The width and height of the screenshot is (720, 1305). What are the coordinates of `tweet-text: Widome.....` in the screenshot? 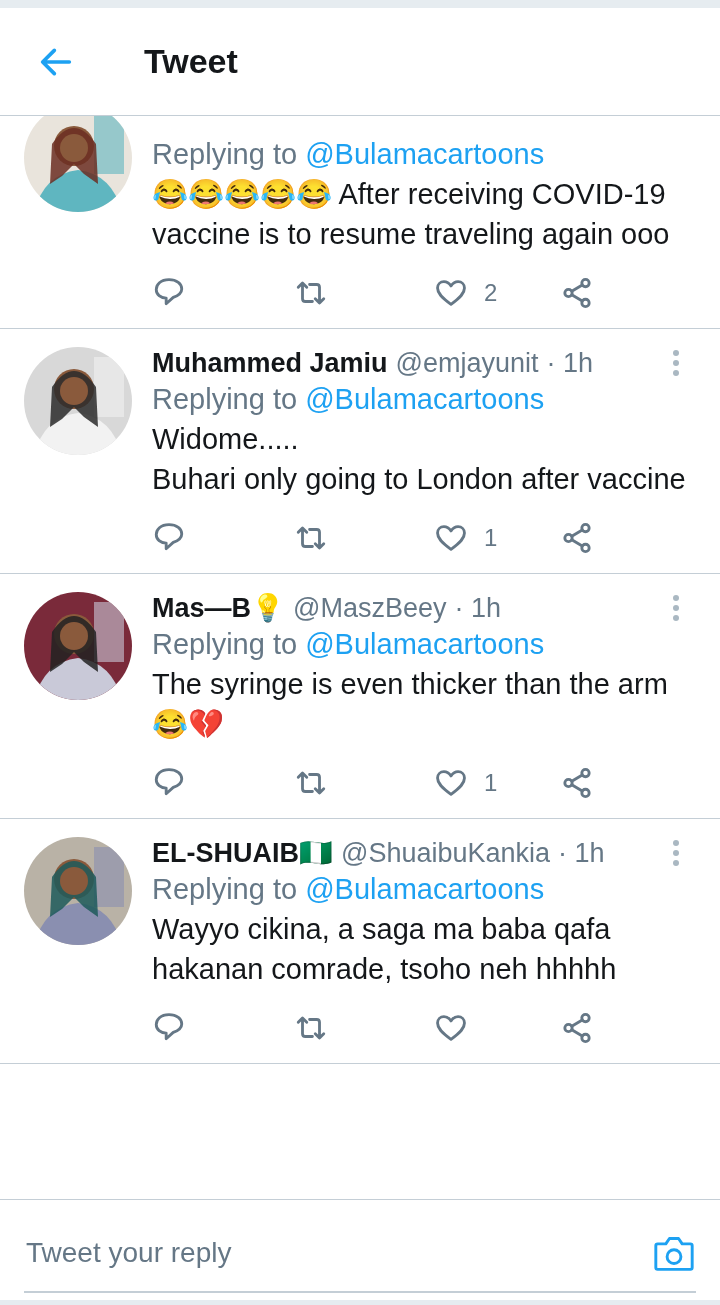 It's located at (226, 439).